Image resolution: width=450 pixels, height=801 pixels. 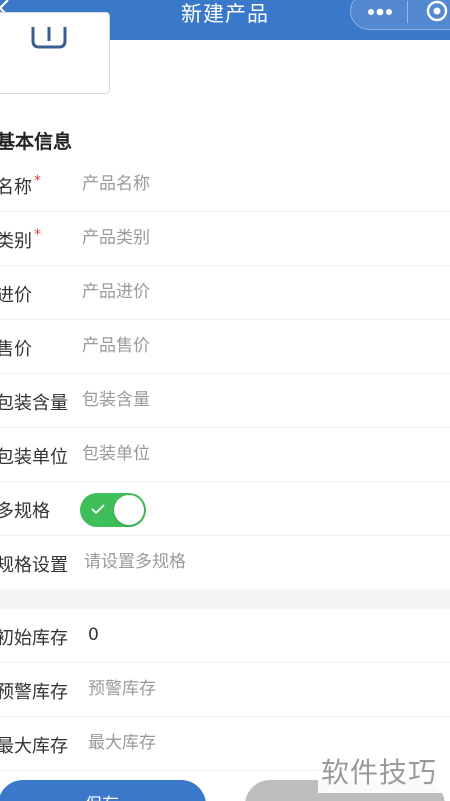 I want to click on category-label: 类别, so click(x=16, y=241).